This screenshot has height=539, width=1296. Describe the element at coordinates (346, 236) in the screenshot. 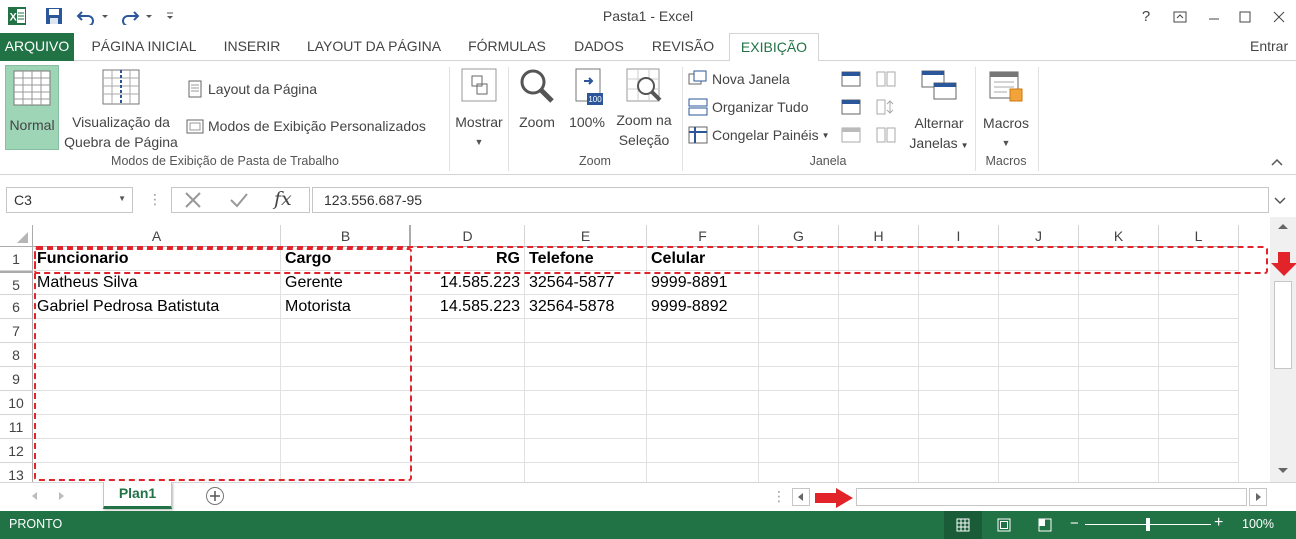

I see `column-header-b: B` at that location.